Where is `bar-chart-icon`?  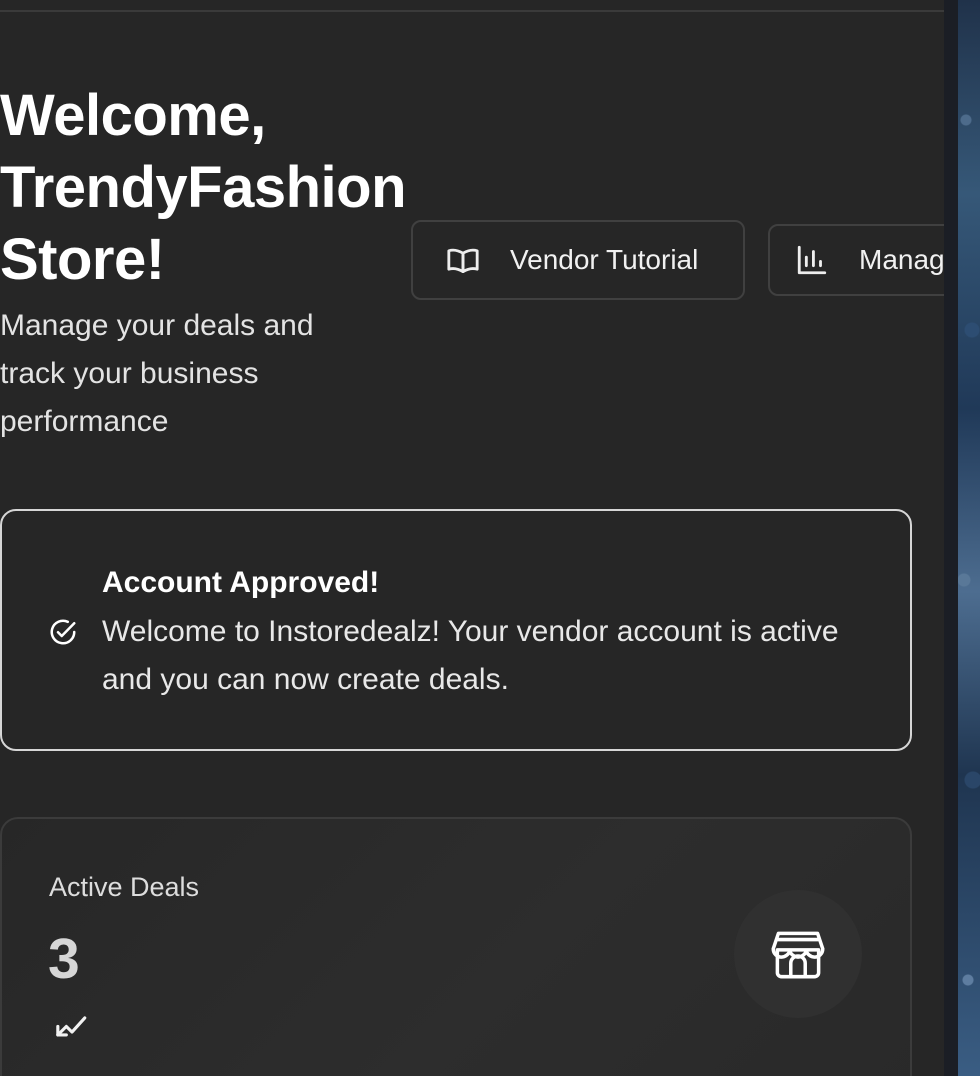
bar-chart-icon is located at coordinates (812, 260).